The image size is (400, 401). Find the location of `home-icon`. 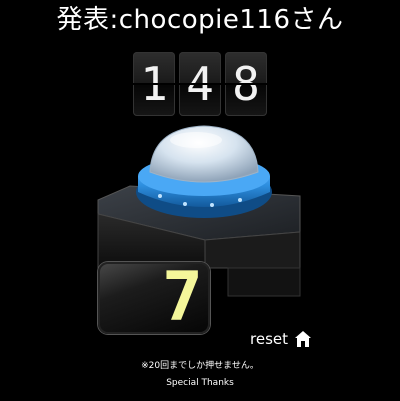

home-icon is located at coordinates (303, 339).